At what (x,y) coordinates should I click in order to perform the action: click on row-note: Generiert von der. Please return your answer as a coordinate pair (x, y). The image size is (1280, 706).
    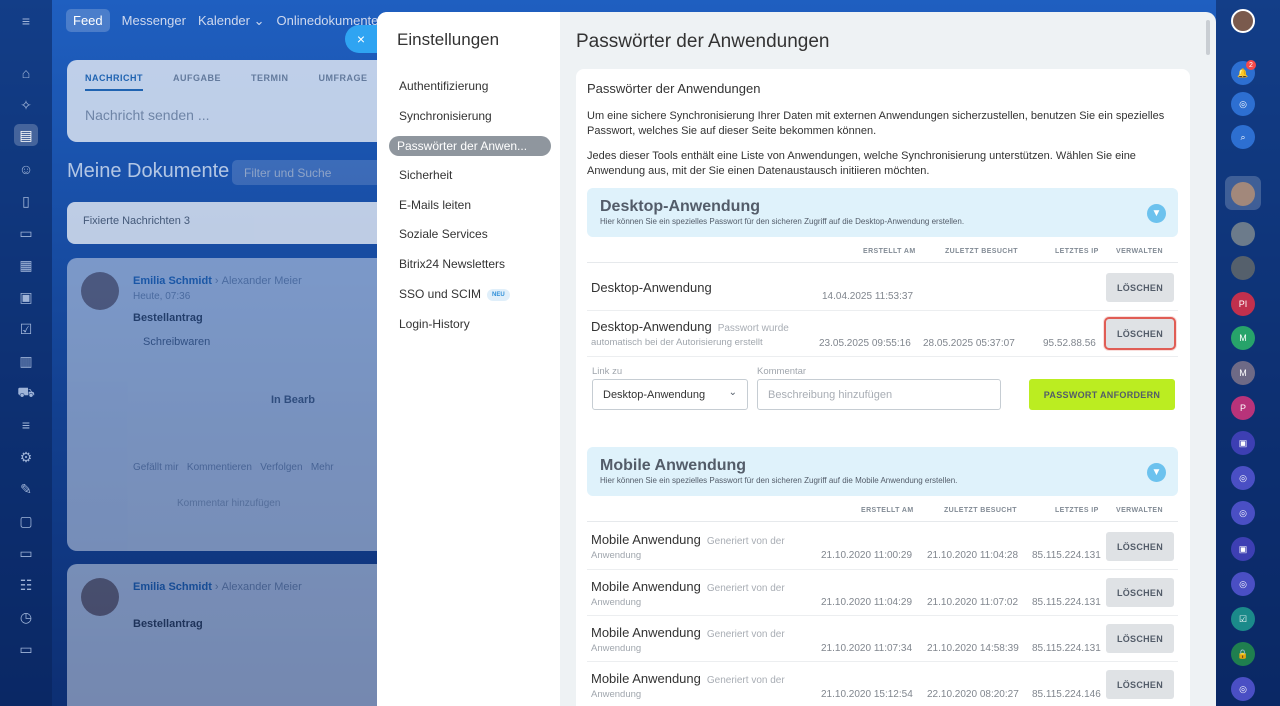
    Looking at the image, I should click on (745, 680).